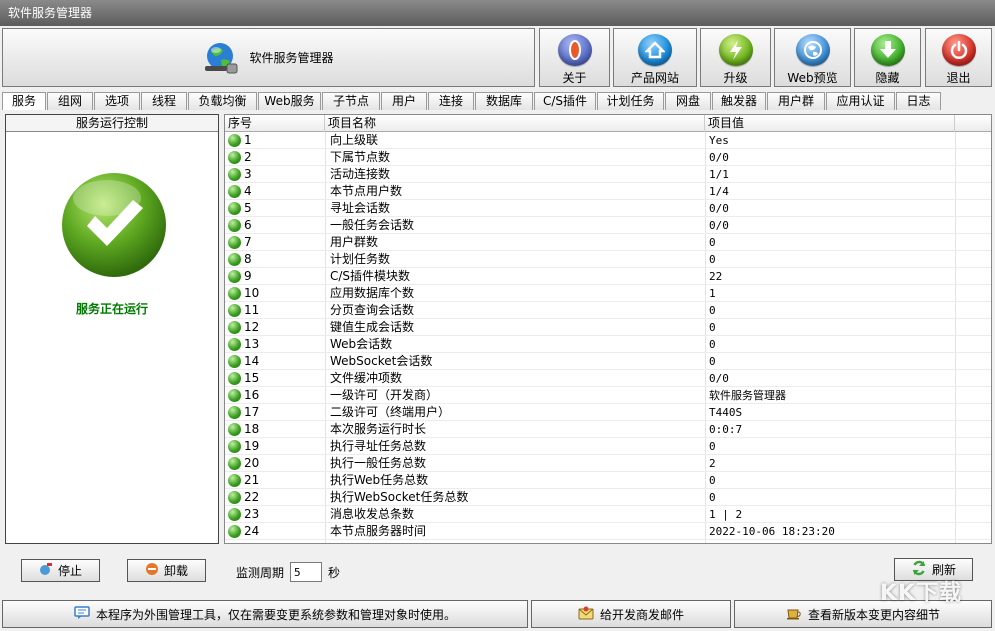  I want to click on monitor-period-input, so click(306, 572).